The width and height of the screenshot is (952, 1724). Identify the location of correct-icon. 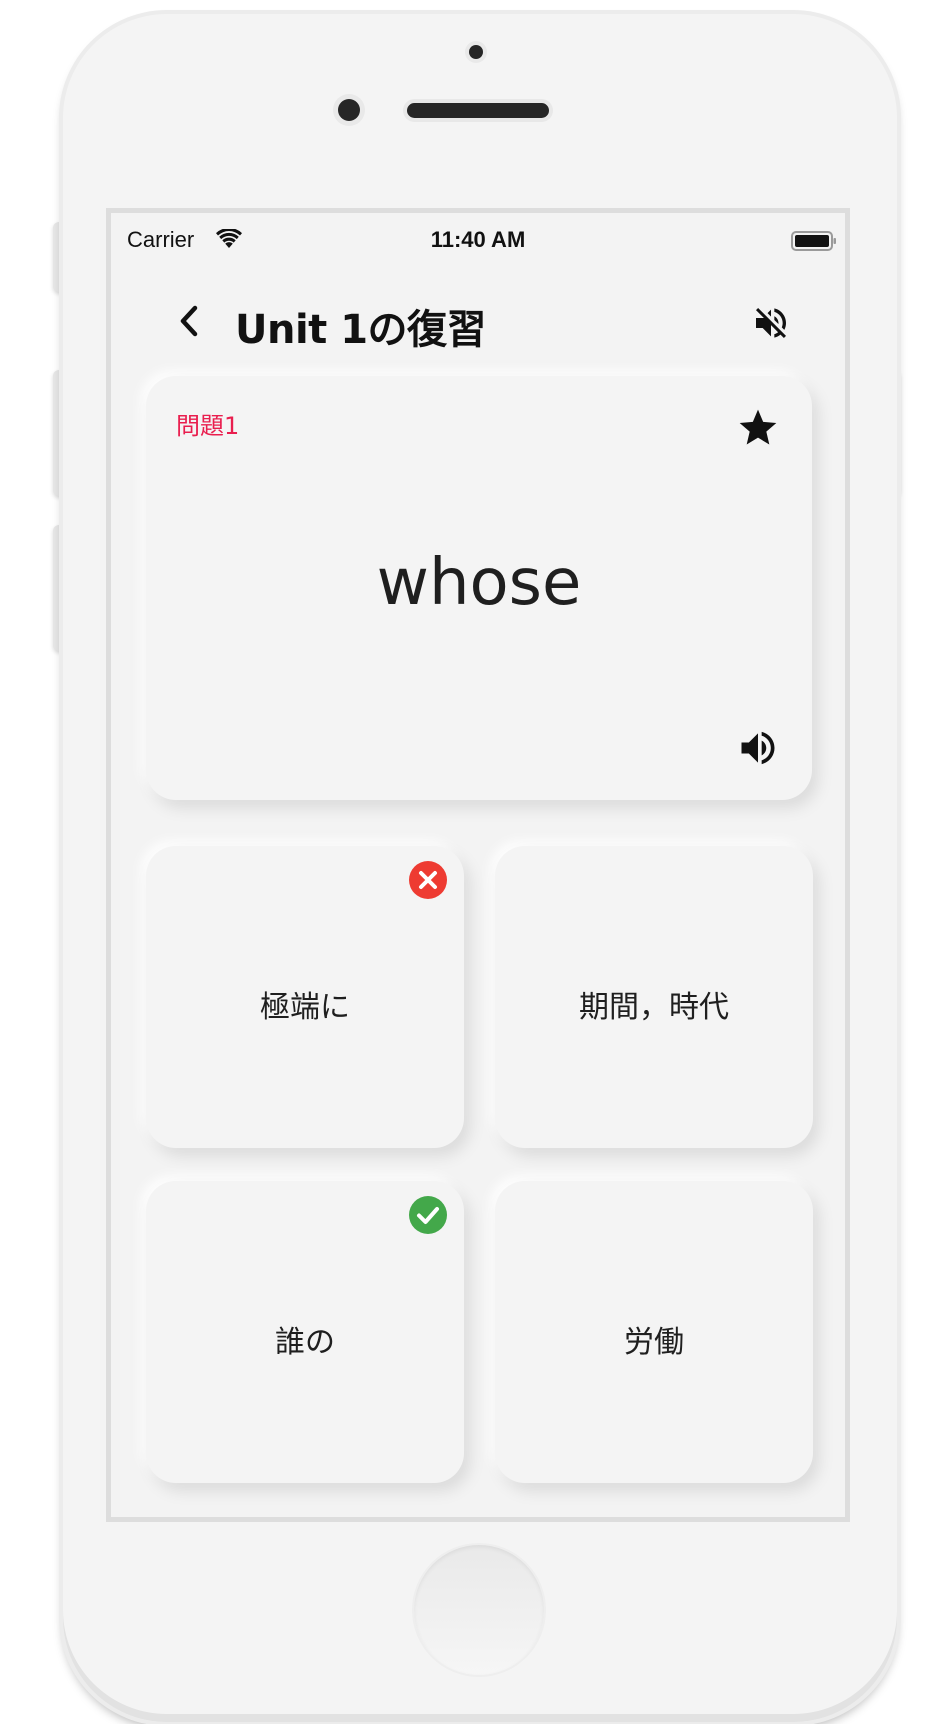
(428, 1215).